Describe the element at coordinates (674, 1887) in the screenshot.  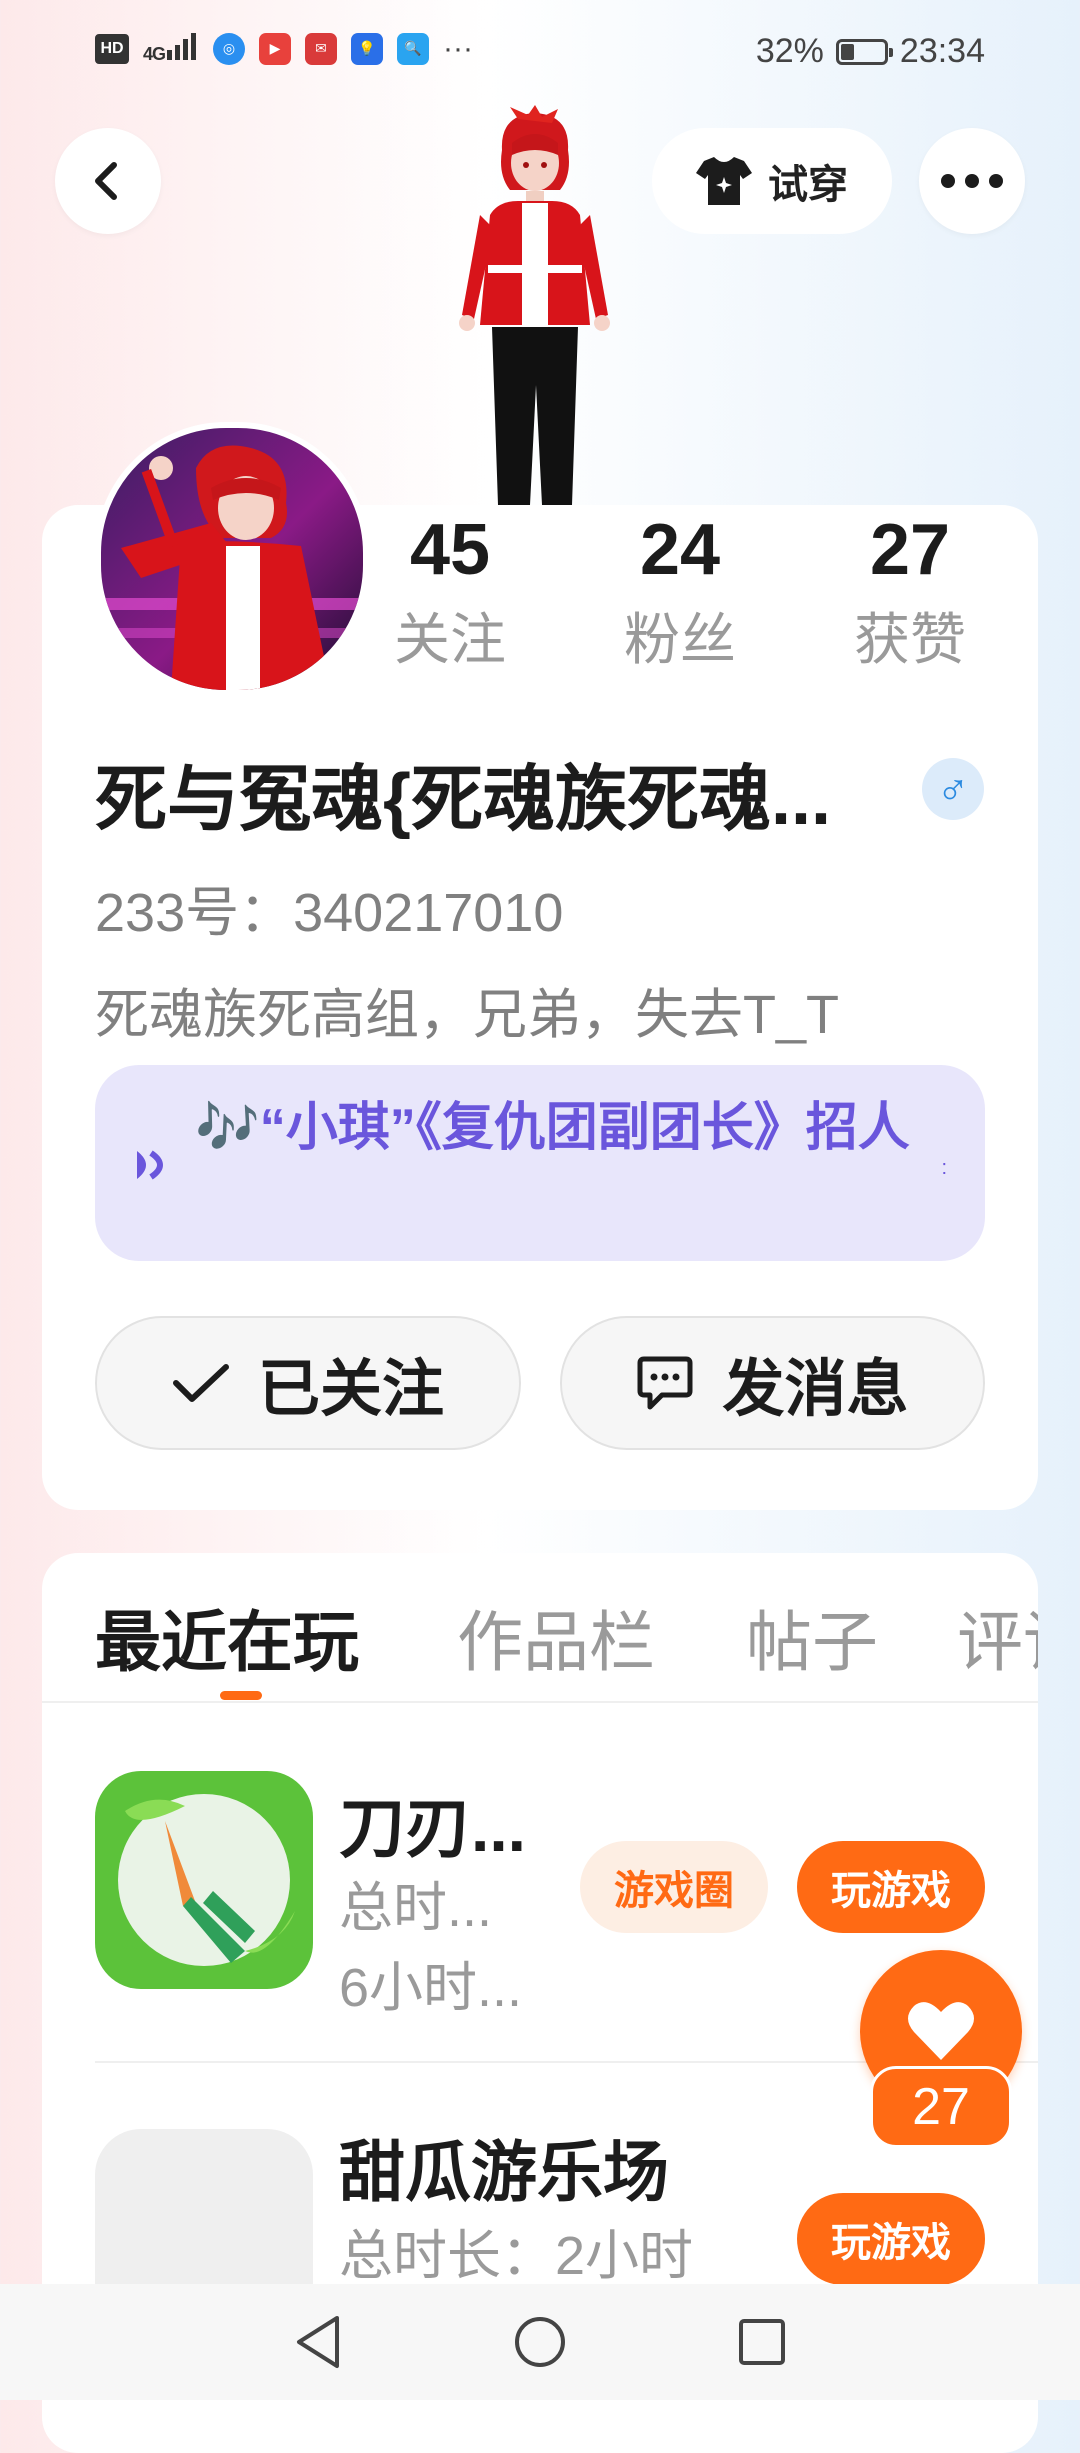
I see `game-circle-button: 游戏圈` at that location.